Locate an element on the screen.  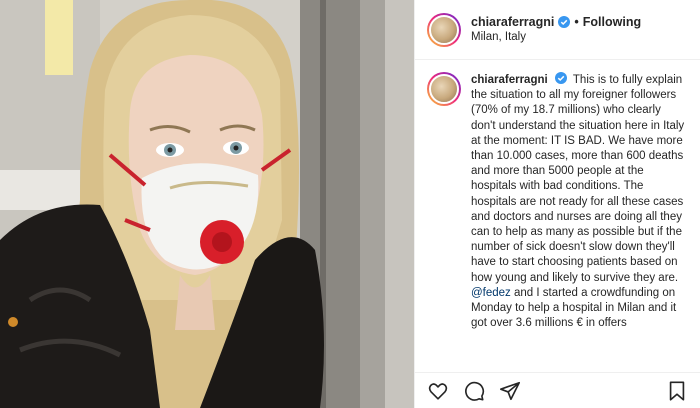
author-username: chiaraferragni is located at coordinates (512, 23).